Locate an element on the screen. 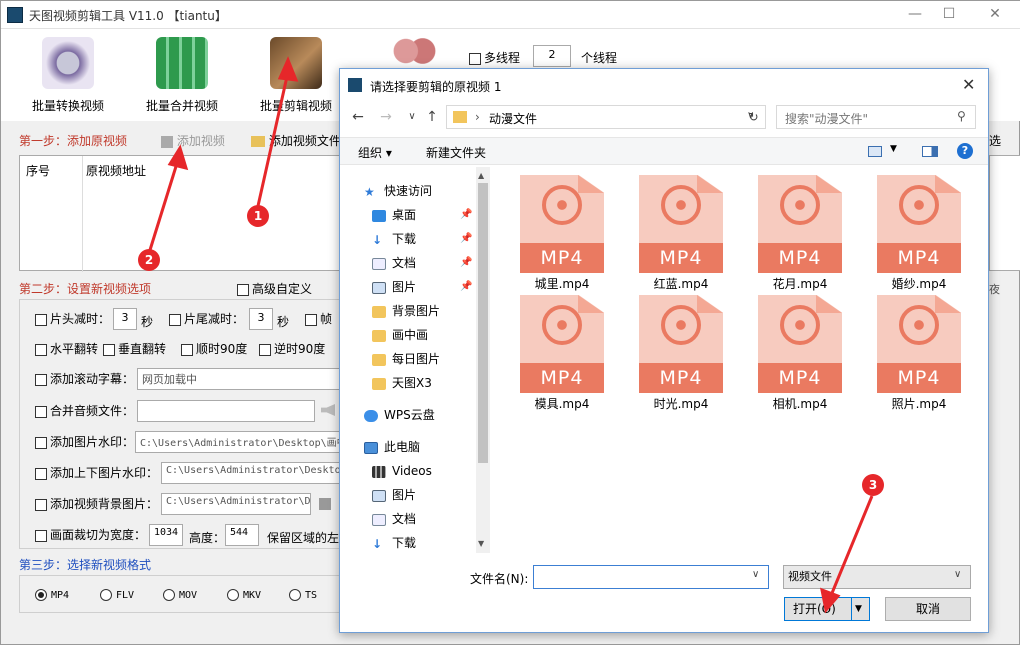  arrow-3-head is located at coordinates (830, 600).